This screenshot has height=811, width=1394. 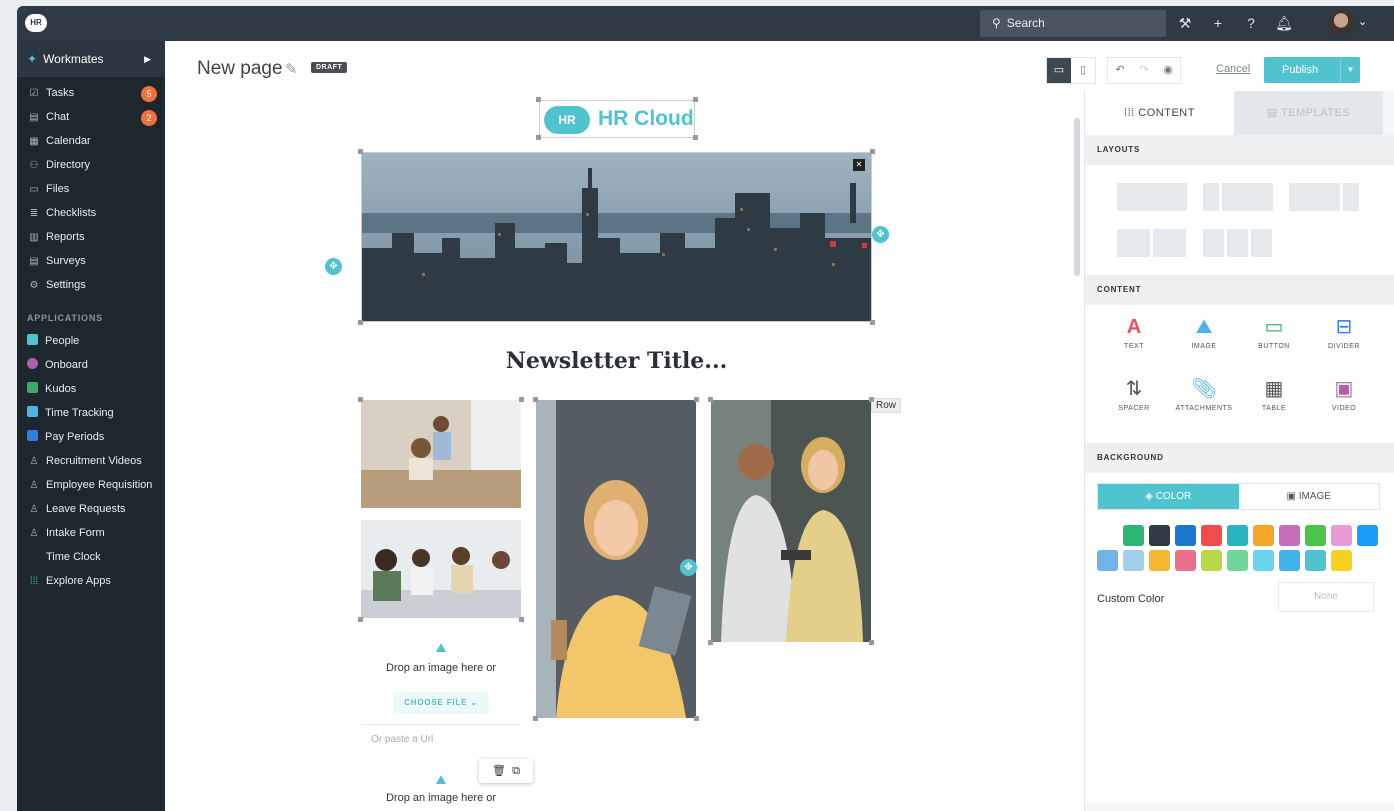 I want to click on wrench-icon: ⚒, so click(x=1185, y=23).